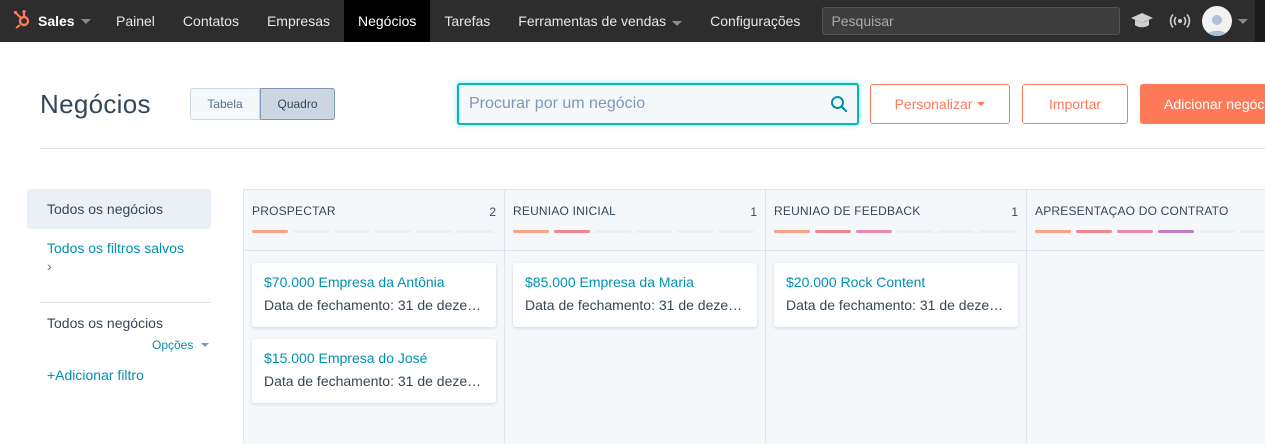 The width and height of the screenshot is (1265, 444). What do you see at coordinates (640, 104) in the screenshot?
I see `deal-search-input` at bounding box center [640, 104].